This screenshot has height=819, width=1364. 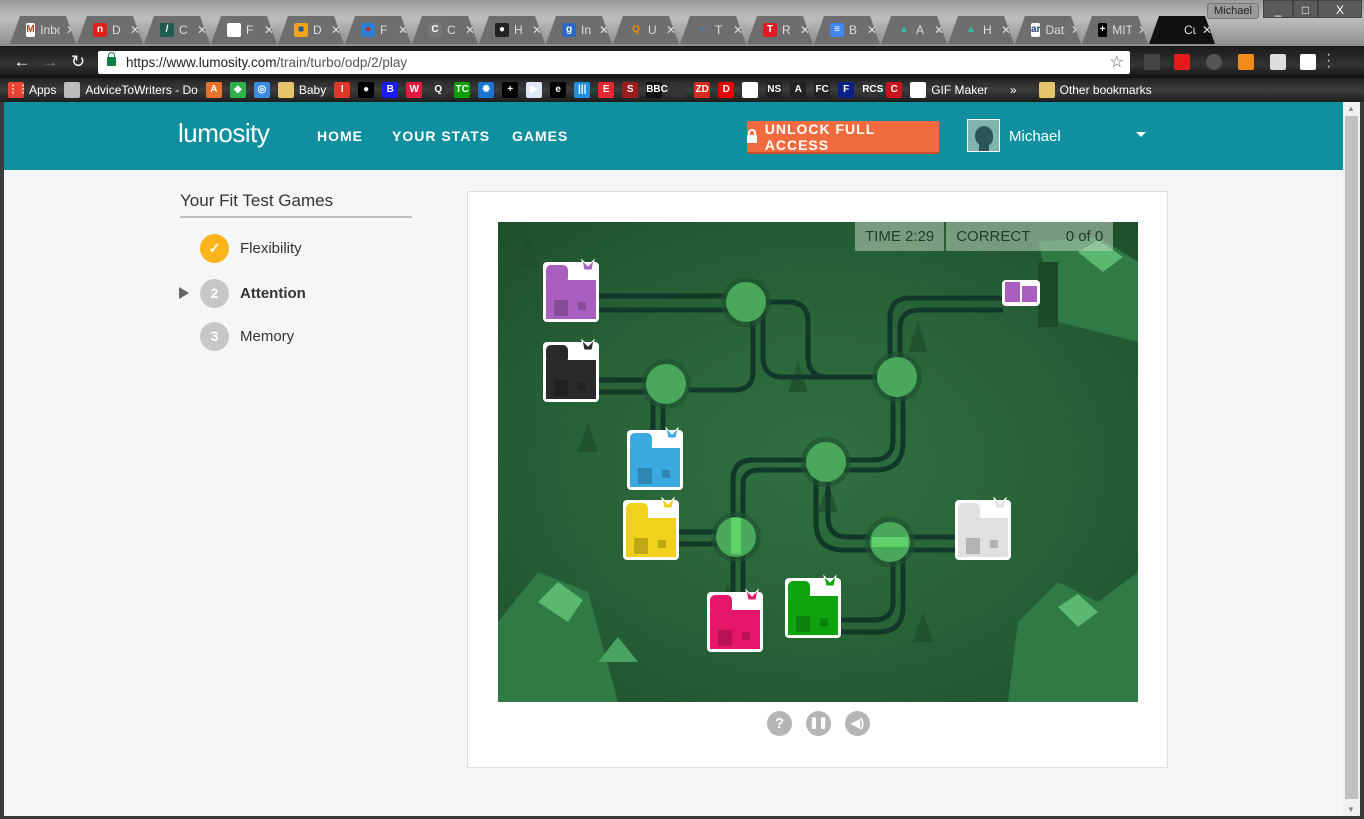 What do you see at coordinates (857, 723) in the screenshot?
I see `sound-icon: ◀)` at bounding box center [857, 723].